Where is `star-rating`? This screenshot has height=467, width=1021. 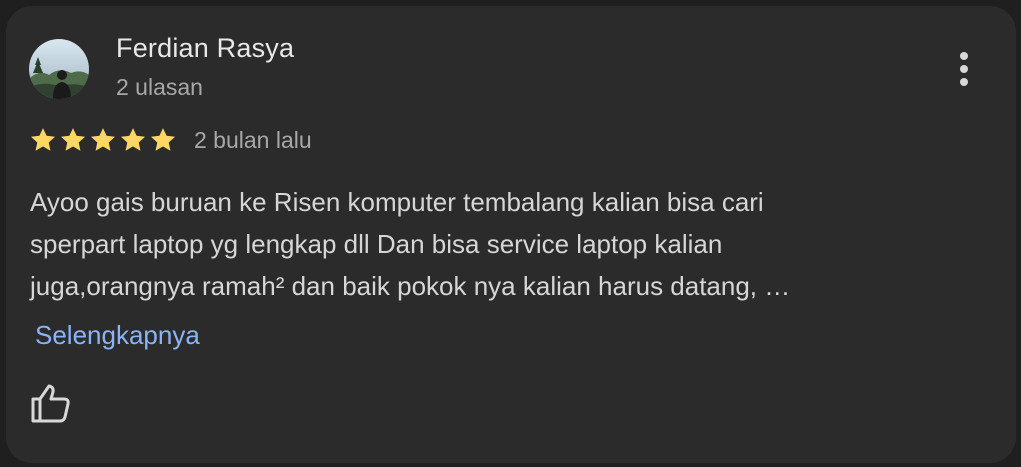
star-rating is located at coordinates (103, 140).